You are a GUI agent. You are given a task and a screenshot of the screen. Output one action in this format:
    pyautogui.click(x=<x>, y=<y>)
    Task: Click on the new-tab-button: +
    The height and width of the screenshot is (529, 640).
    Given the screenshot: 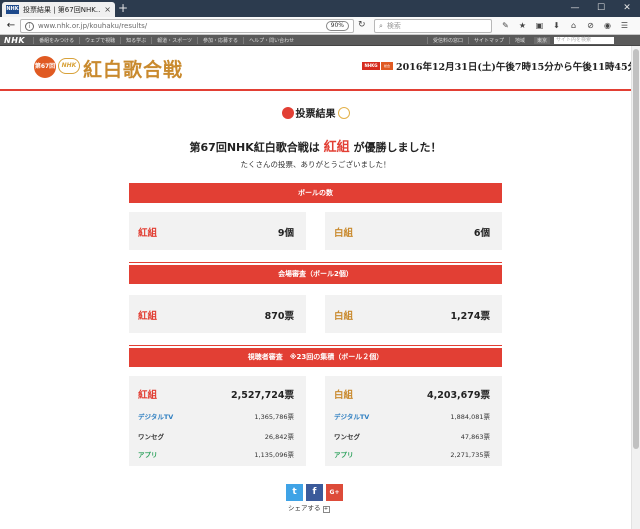 What is the action you would take?
    pyautogui.click(x=123, y=8)
    